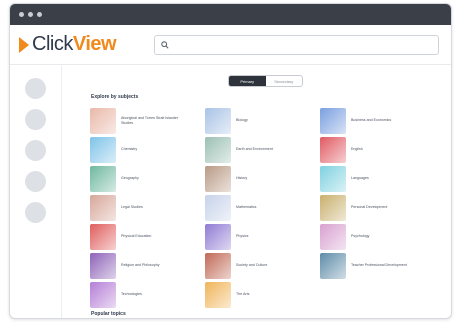 The image size is (460, 323). Describe the element at coordinates (108, 314) in the screenshot. I see `section-title: Popular topics` at that location.